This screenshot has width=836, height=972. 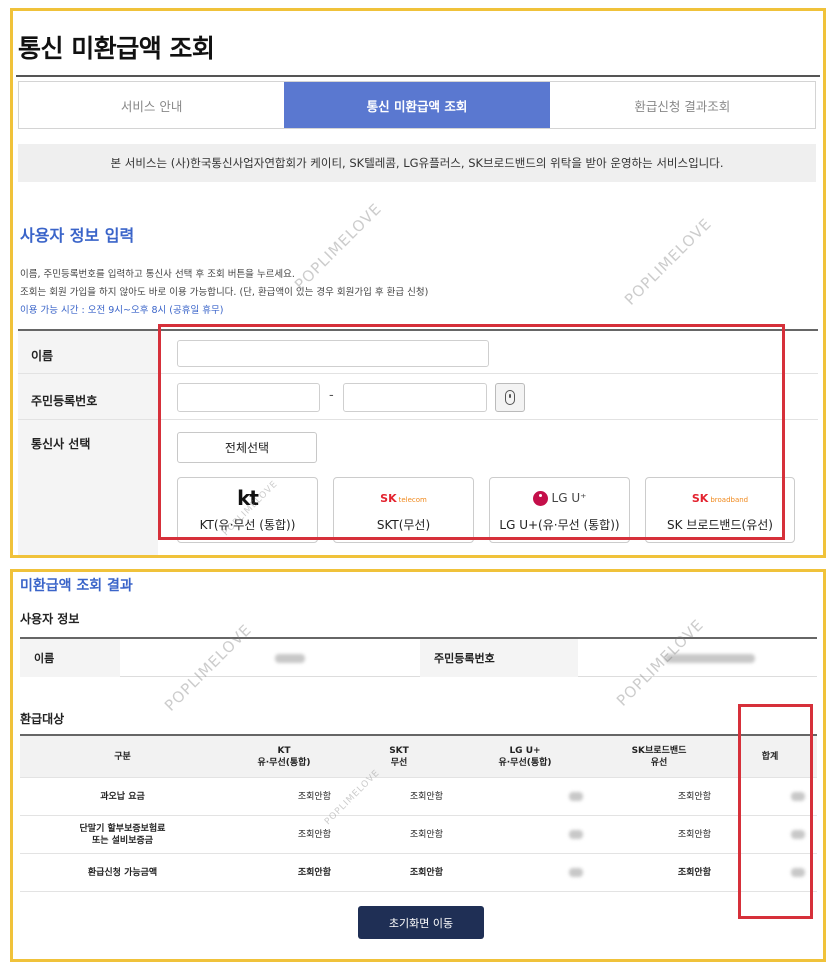 I want to click on info-name-label: 이름, so click(x=70, y=658).